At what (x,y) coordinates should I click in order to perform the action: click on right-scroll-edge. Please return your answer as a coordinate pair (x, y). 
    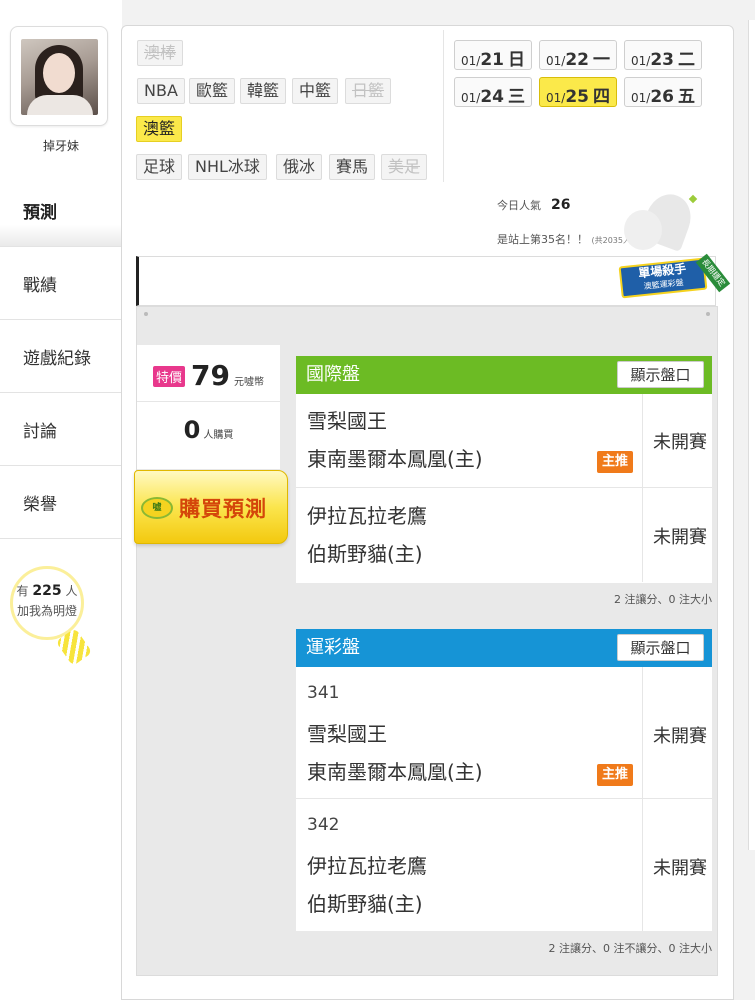
    Looking at the image, I should click on (751, 435).